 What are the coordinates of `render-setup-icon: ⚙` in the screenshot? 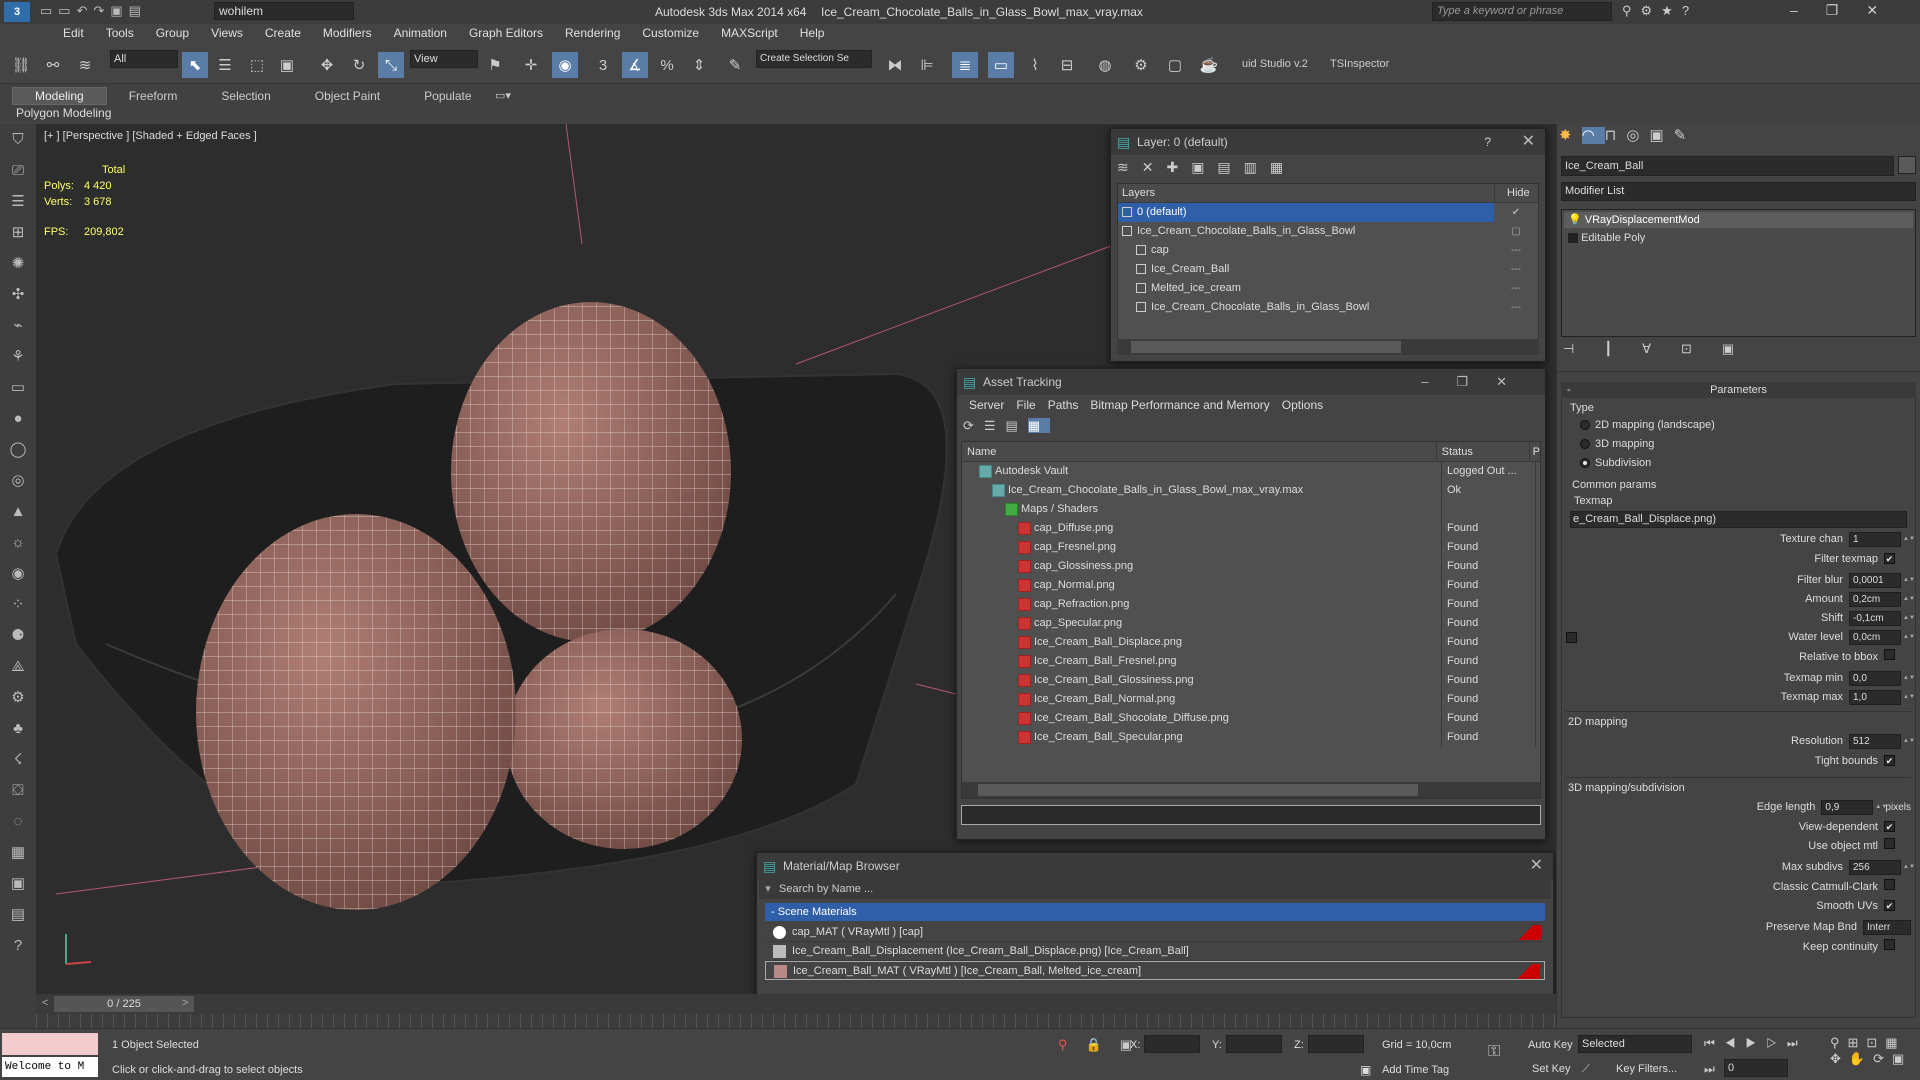 It's located at (1141, 65).